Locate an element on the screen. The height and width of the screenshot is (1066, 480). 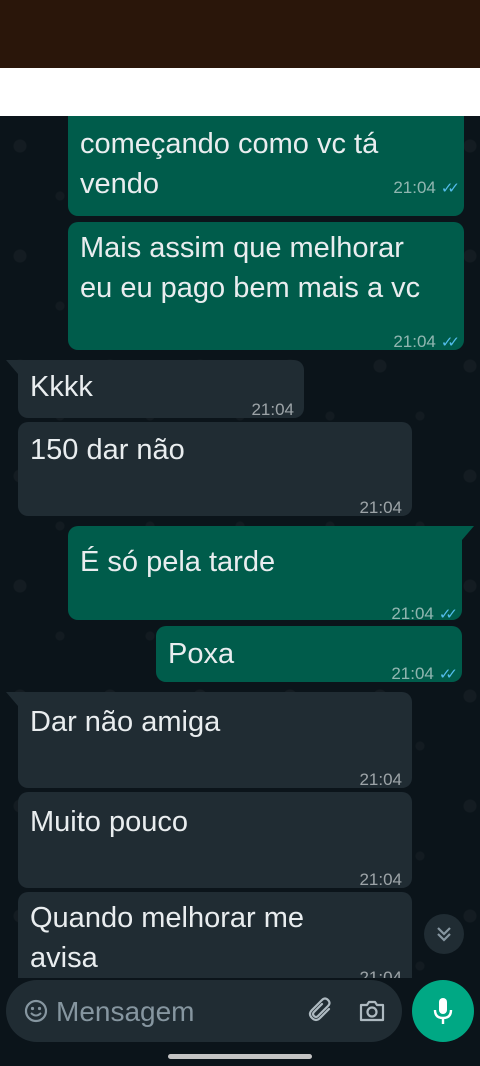
attach-icon is located at coordinates (319, 1009).